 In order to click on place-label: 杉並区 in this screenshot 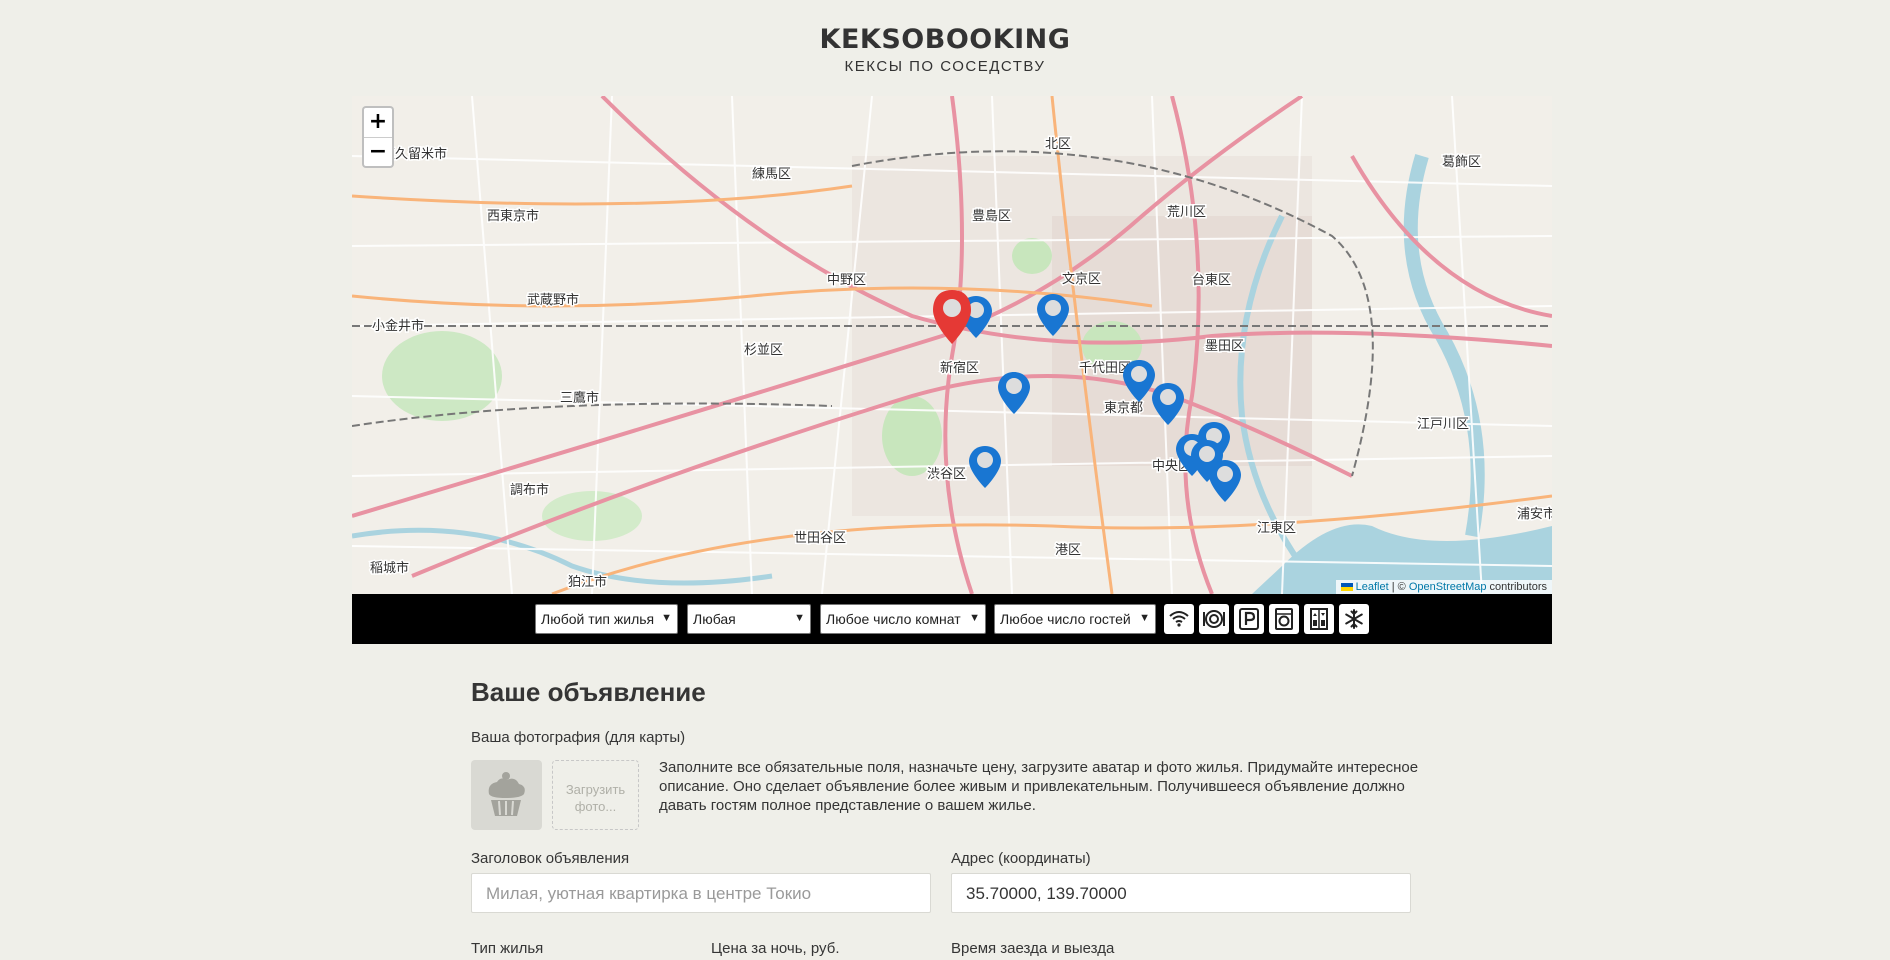, I will do `click(763, 350)`.